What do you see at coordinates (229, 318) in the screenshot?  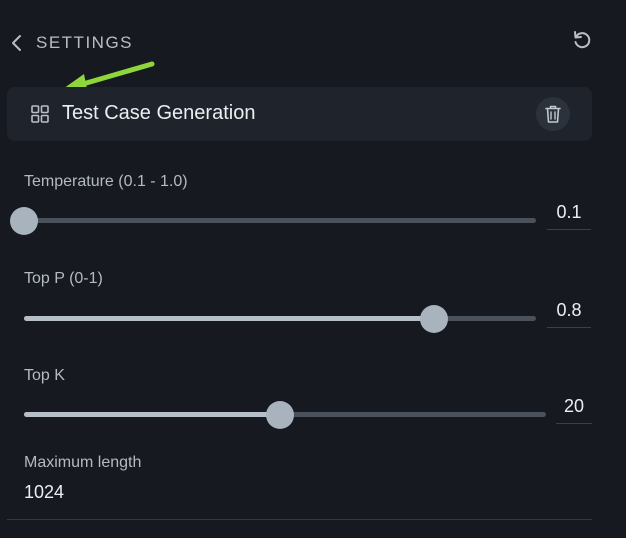 I see `top-p-slider-fill` at bounding box center [229, 318].